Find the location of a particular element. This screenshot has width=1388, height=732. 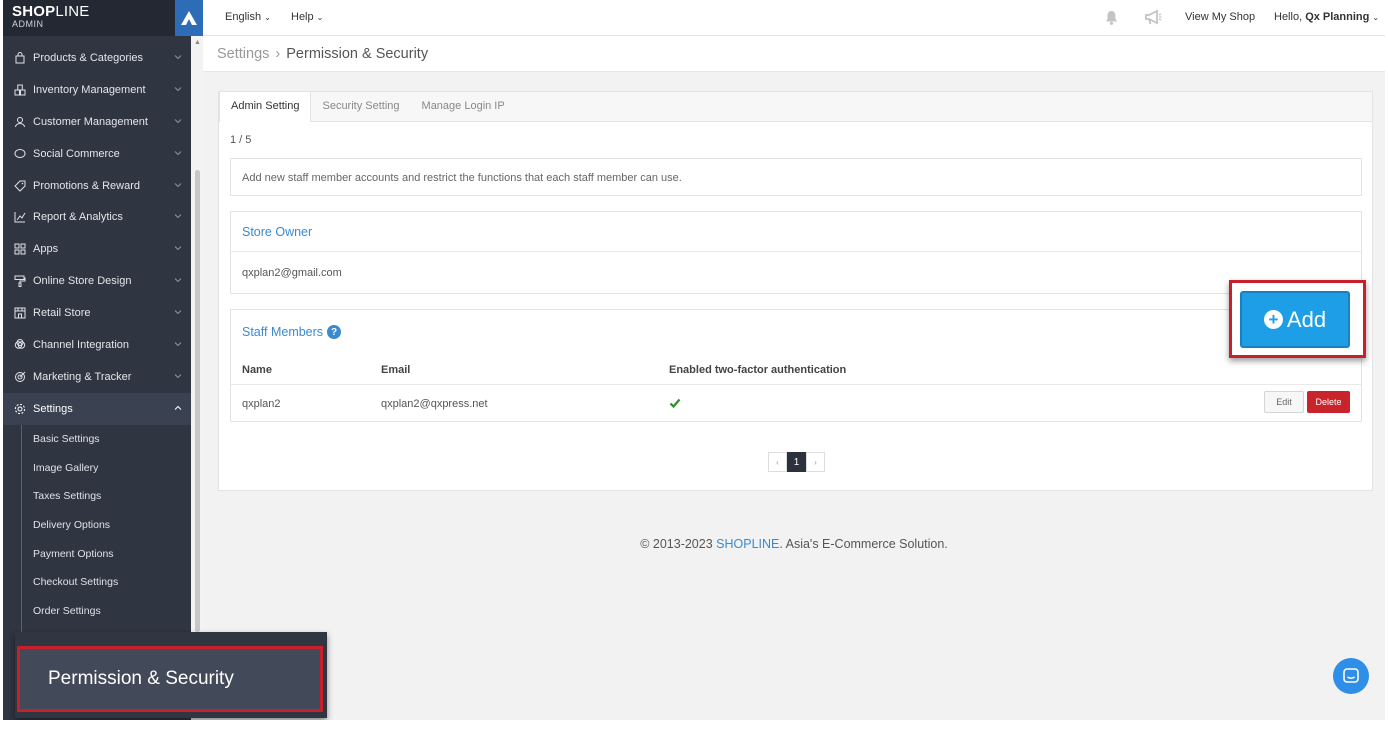

pagination-next: › is located at coordinates (815, 462).